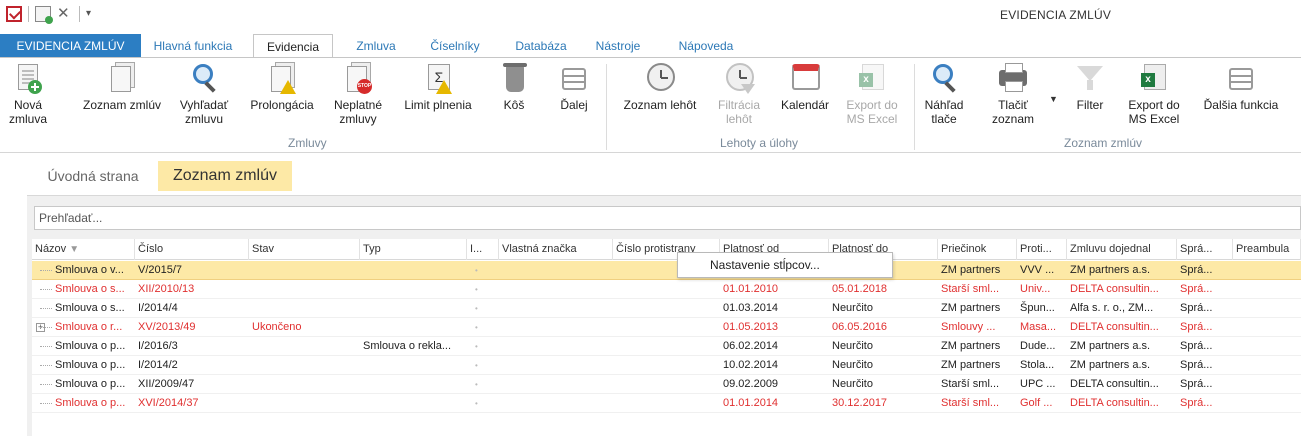 The height and width of the screenshot is (436, 1301). What do you see at coordinates (1241, 78) in the screenshot?
I see `more-lines-icon` at bounding box center [1241, 78].